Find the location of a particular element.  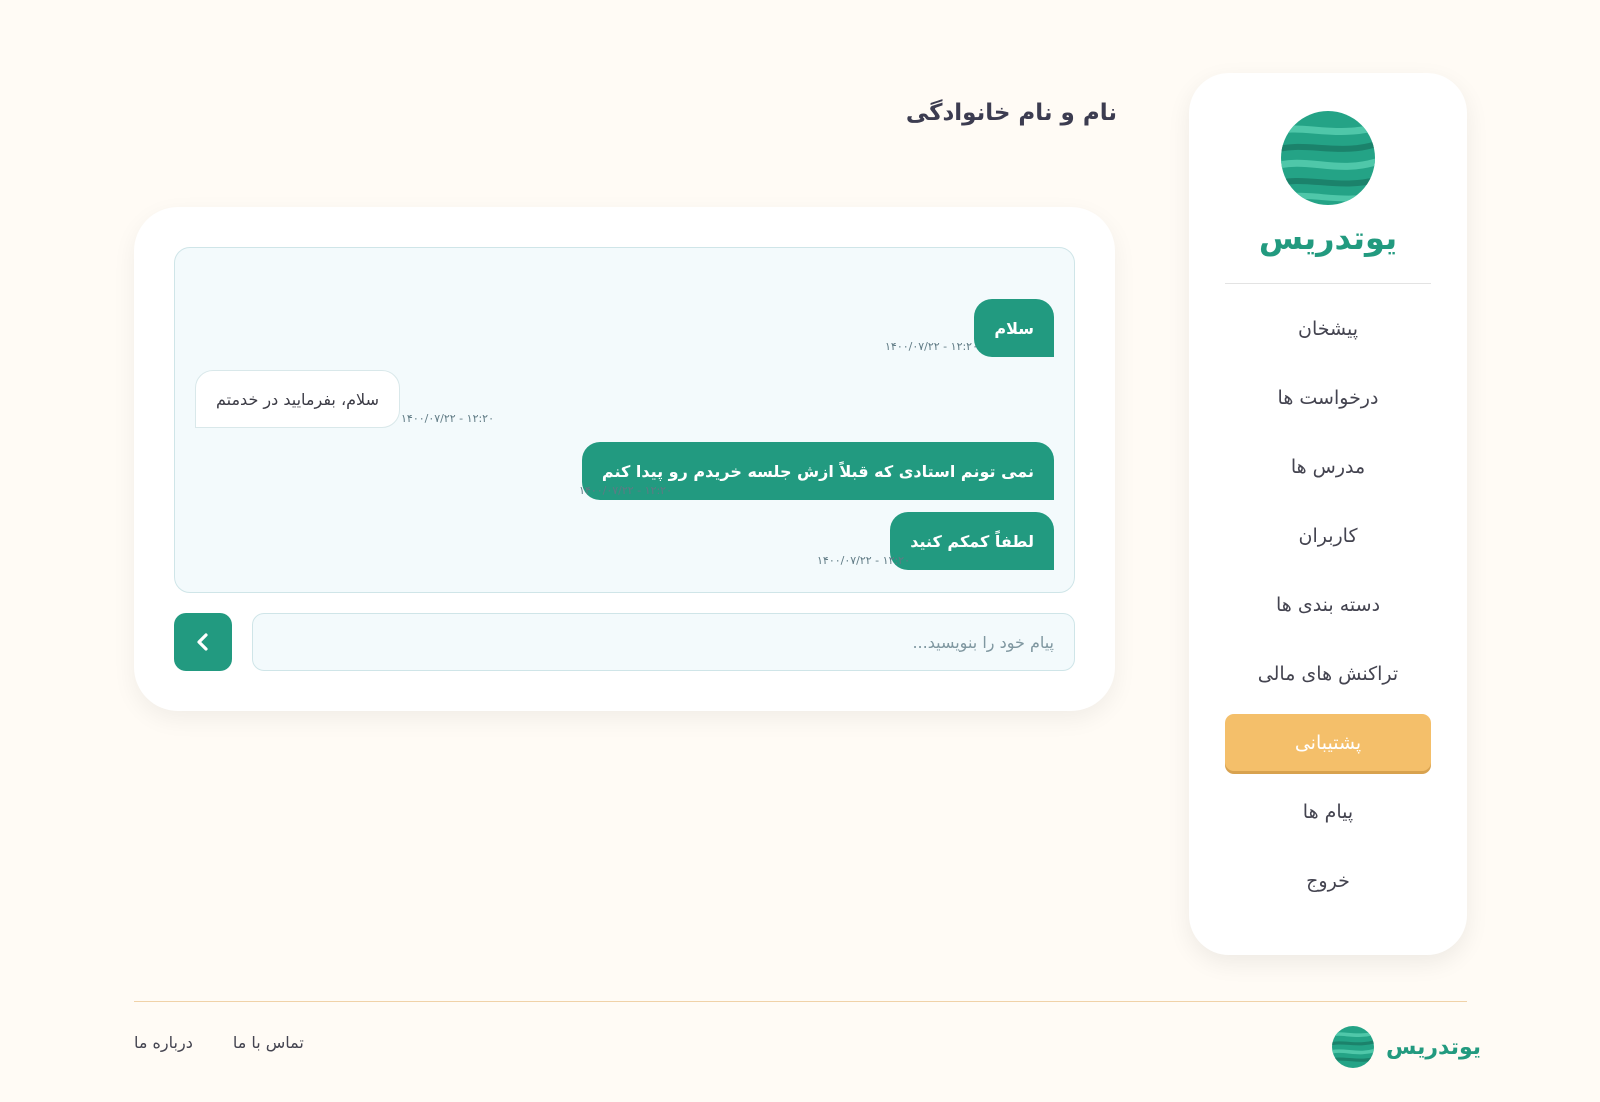

footer-brand: یوتدریس is located at coordinates (1406, 1047).